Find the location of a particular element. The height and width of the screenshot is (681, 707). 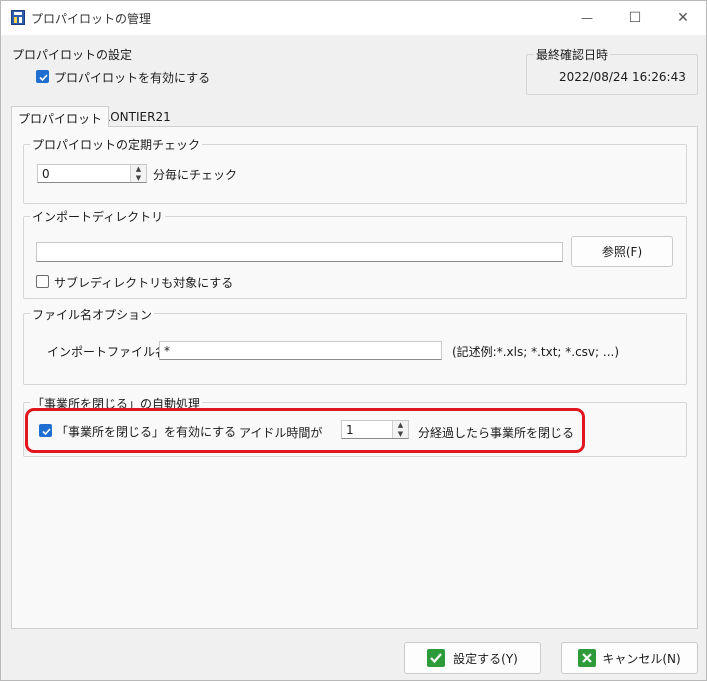

enable-propilot-label: プロパイロットを有効にする is located at coordinates (132, 77).